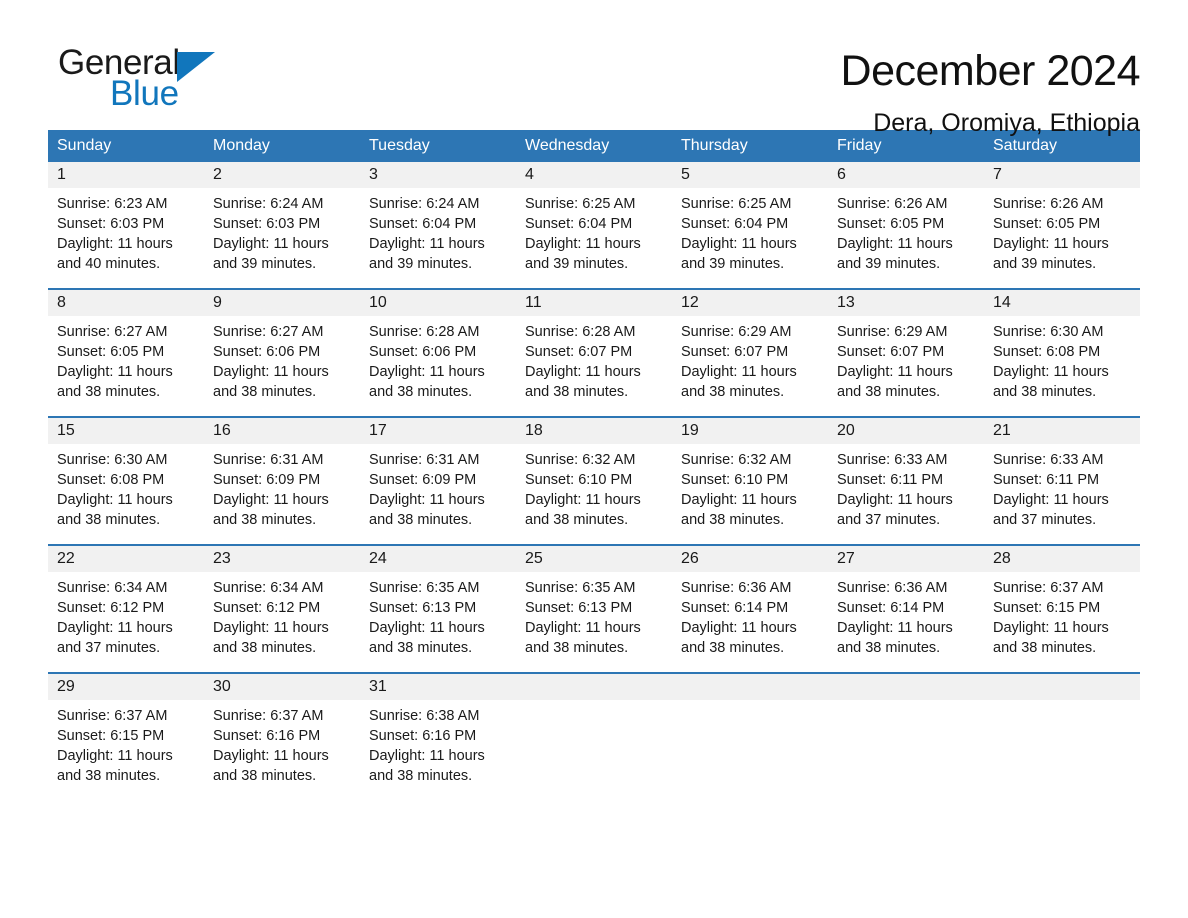 Image resolution: width=1188 pixels, height=918 pixels. What do you see at coordinates (735, 608) in the screenshot?
I see `sunset-text: Sunset: 6:14 PM` at bounding box center [735, 608].